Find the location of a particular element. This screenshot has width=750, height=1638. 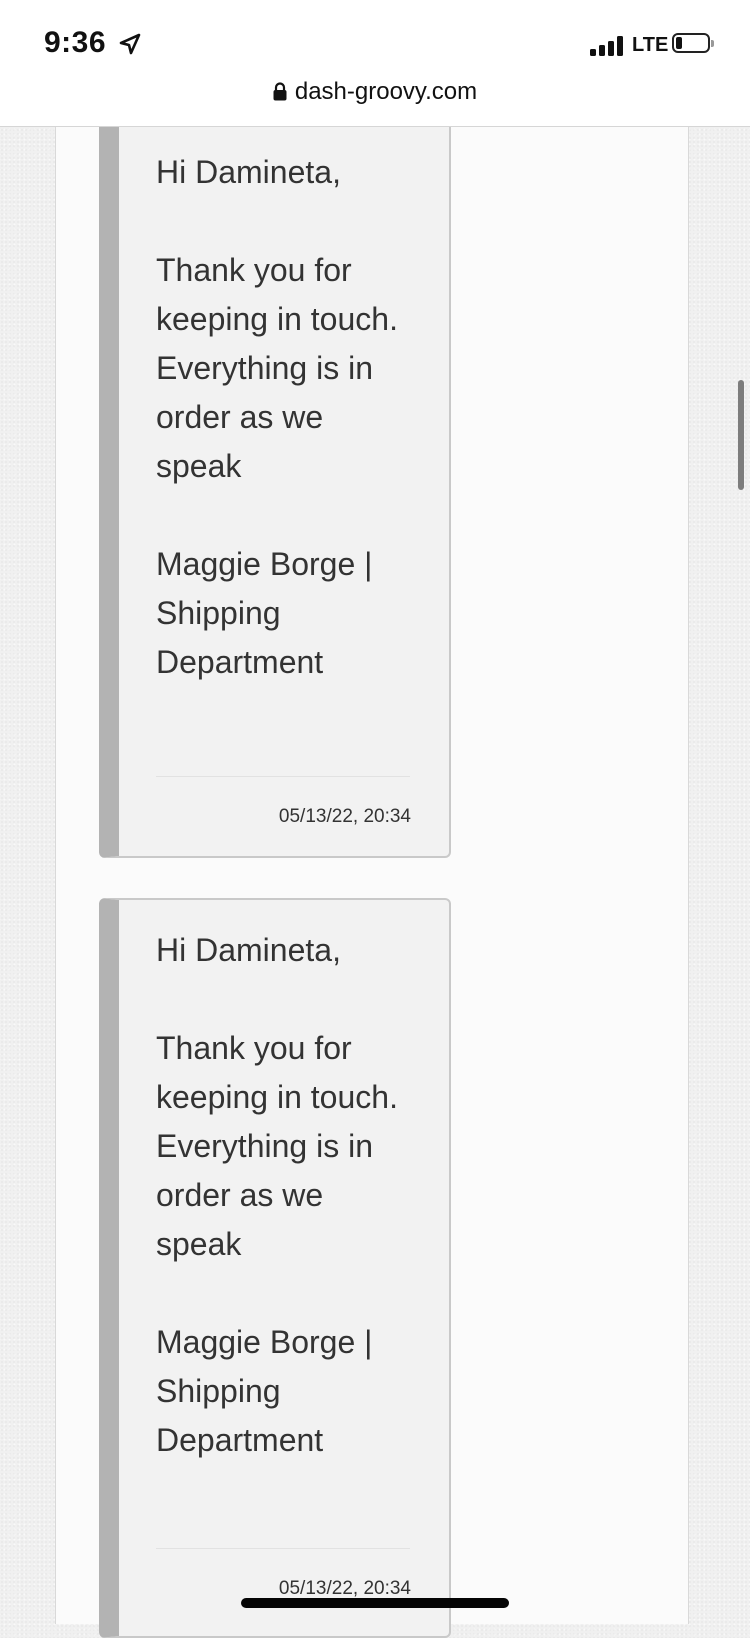

location-arrow-icon is located at coordinates (130, 44).